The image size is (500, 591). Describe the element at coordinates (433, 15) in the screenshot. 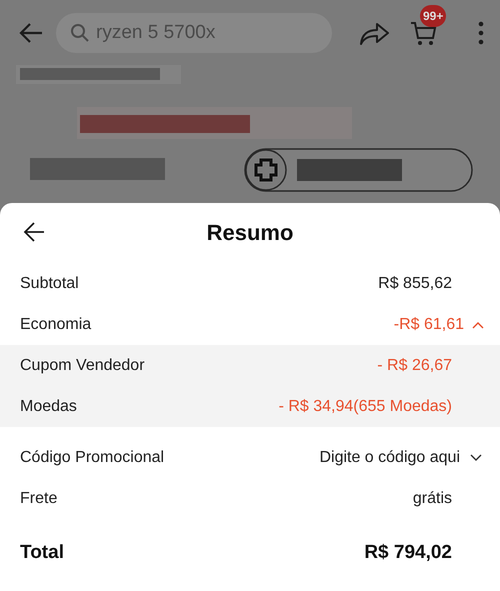

I see `cart-badge: 99+` at that location.